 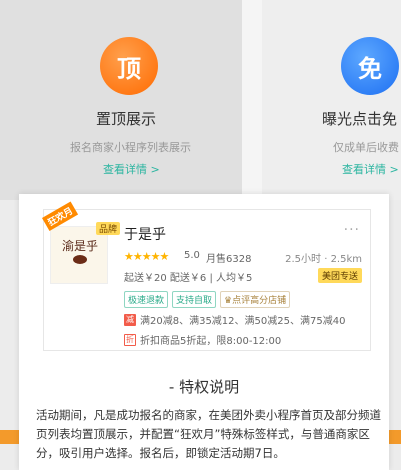 I want to click on meituan-delivery-tag: 美团专送, so click(x=339, y=275).